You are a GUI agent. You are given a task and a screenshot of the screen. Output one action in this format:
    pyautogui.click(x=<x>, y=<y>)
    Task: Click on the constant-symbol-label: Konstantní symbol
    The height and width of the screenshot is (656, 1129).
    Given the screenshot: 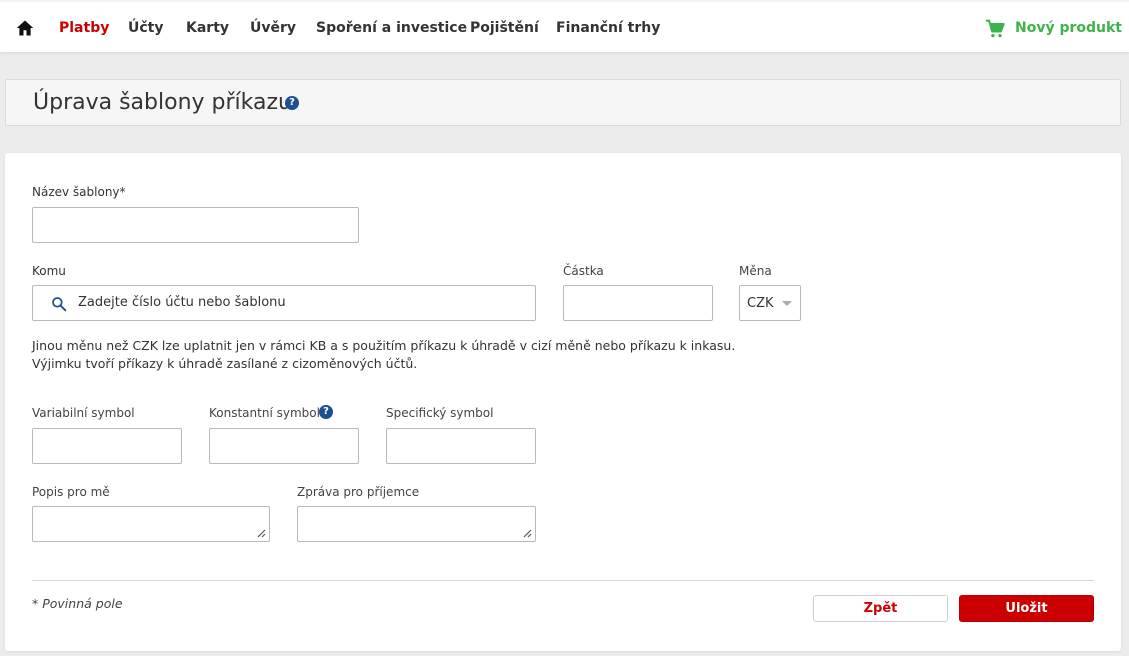 What is the action you would take?
    pyautogui.click(x=264, y=413)
    